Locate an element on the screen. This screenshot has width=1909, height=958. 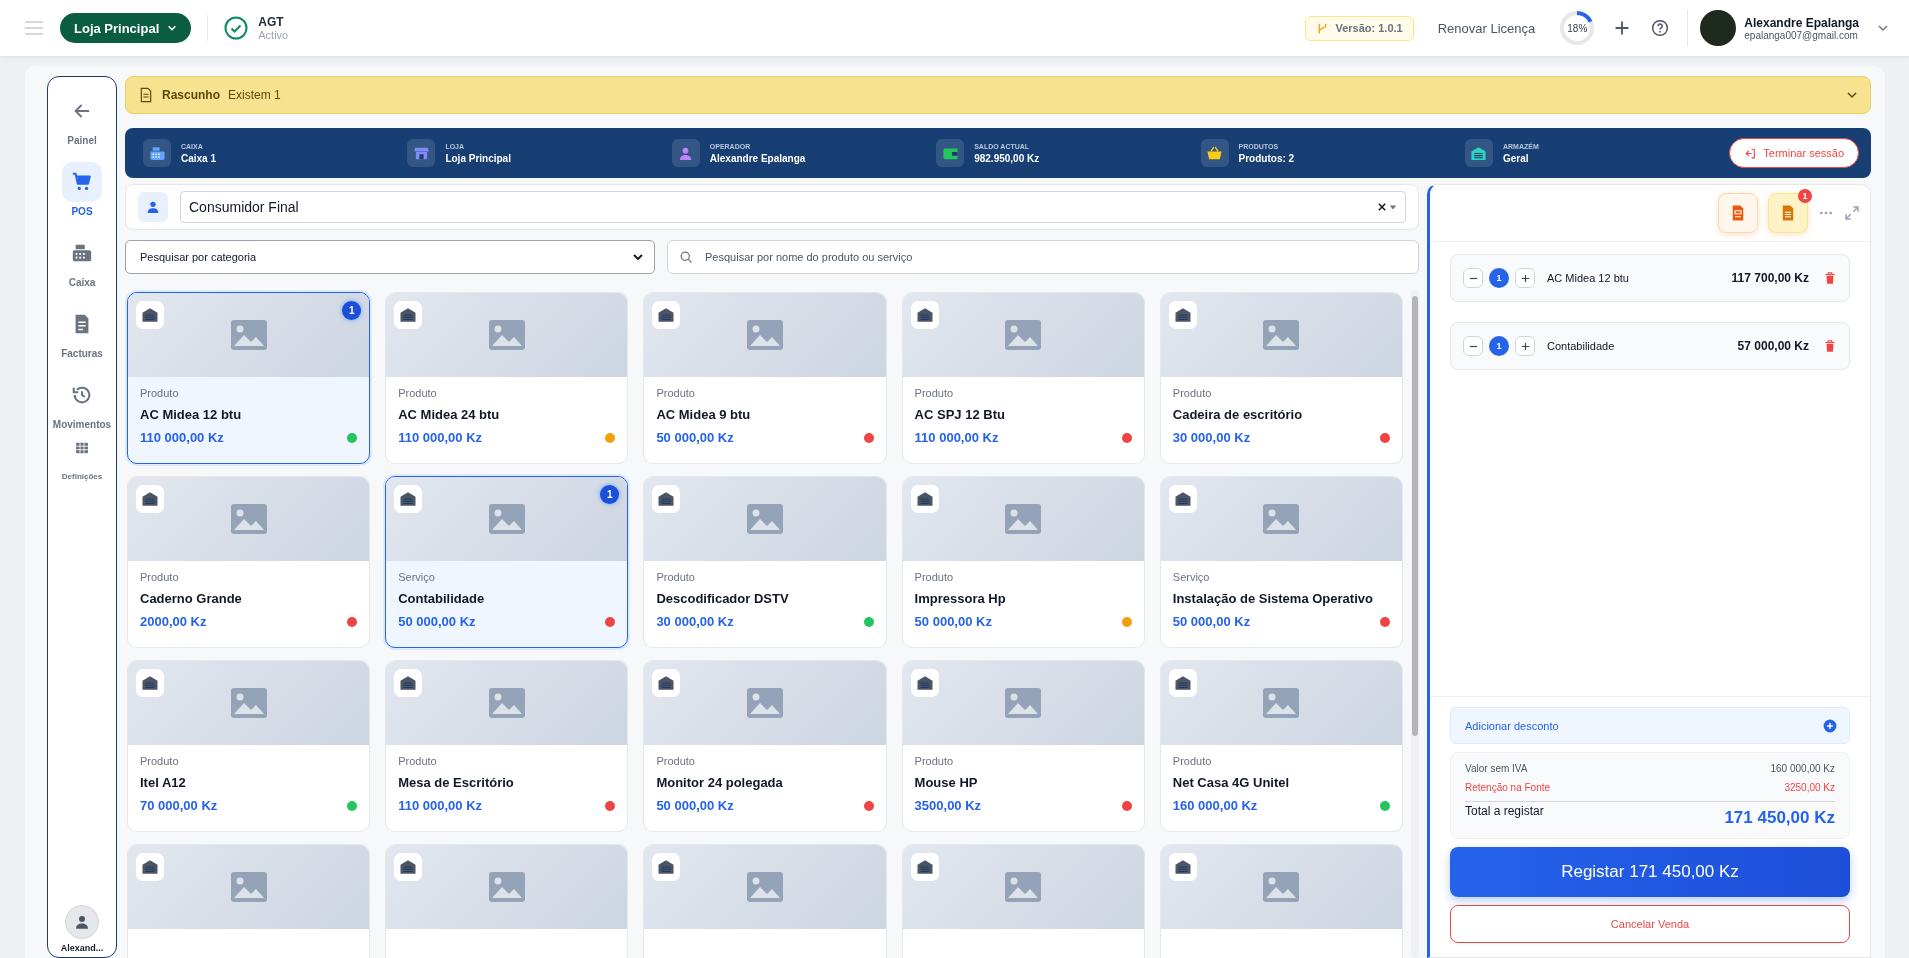
product-name: Mouse HP is located at coordinates (946, 782).